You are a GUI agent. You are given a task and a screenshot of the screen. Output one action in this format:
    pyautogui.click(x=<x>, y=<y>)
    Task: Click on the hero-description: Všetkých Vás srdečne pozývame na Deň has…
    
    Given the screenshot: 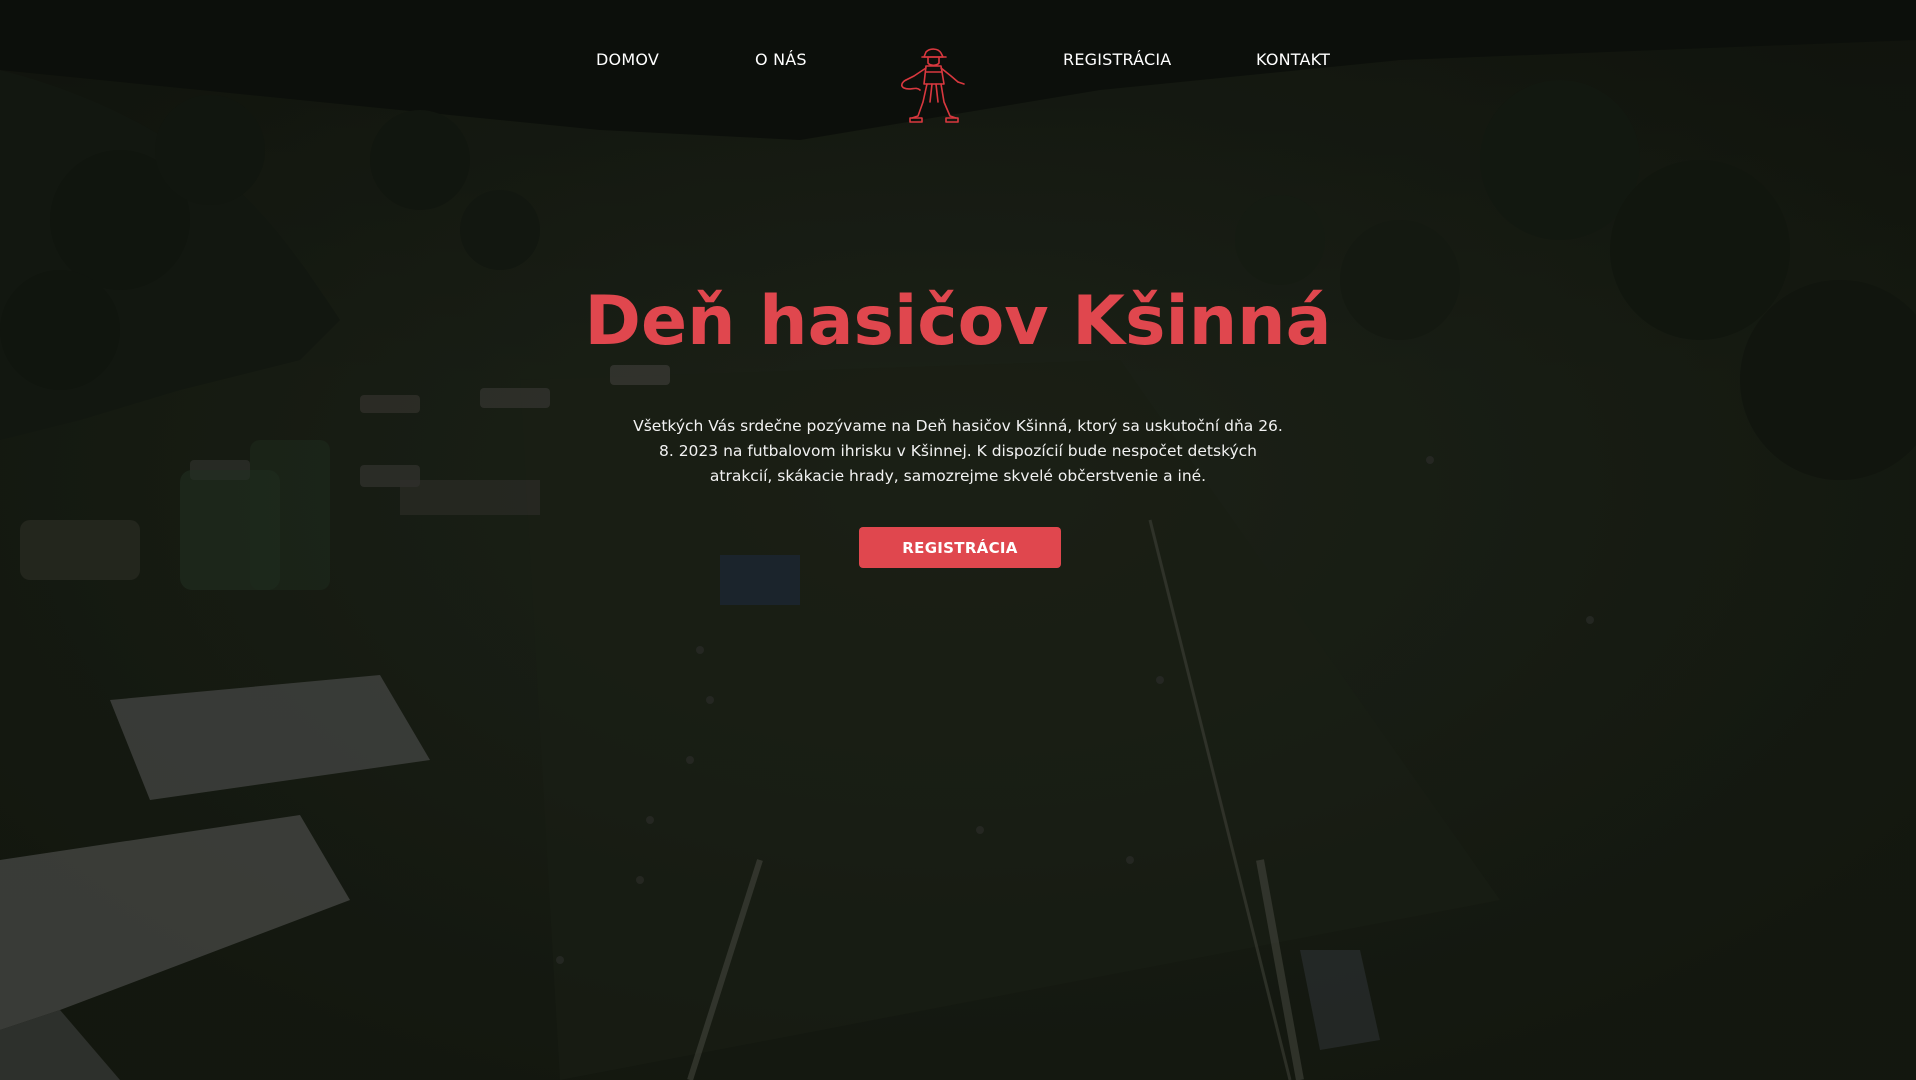 What is the action you would take?
    pyautogui.click(x=958, y=451)
    